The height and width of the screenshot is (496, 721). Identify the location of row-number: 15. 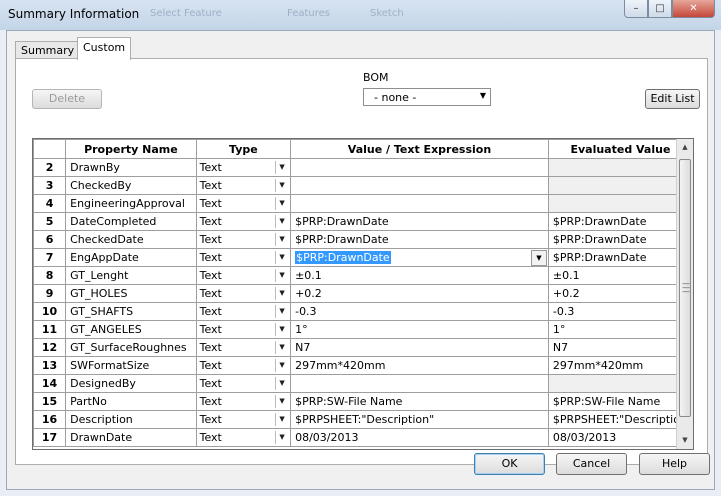
(50, 401).